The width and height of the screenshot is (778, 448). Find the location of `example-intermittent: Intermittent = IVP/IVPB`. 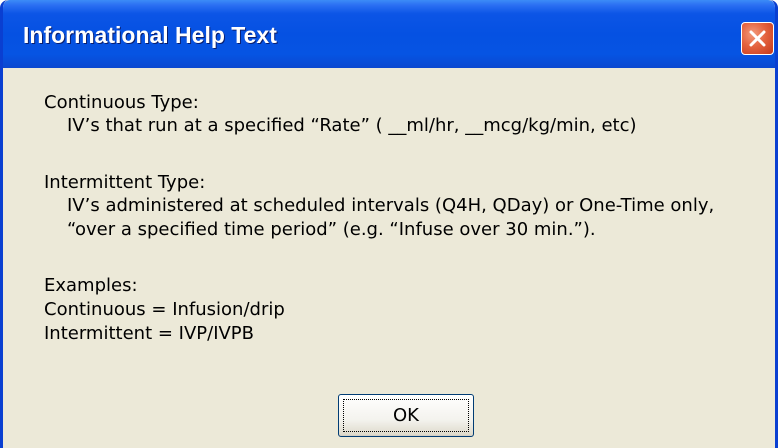

example-intermittent: Intermittent = IVP/IVPB is located at coordinates (149, 333).